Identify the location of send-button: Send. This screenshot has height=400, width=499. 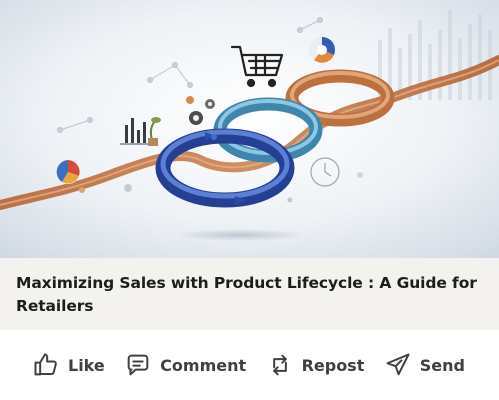
(424, 365).